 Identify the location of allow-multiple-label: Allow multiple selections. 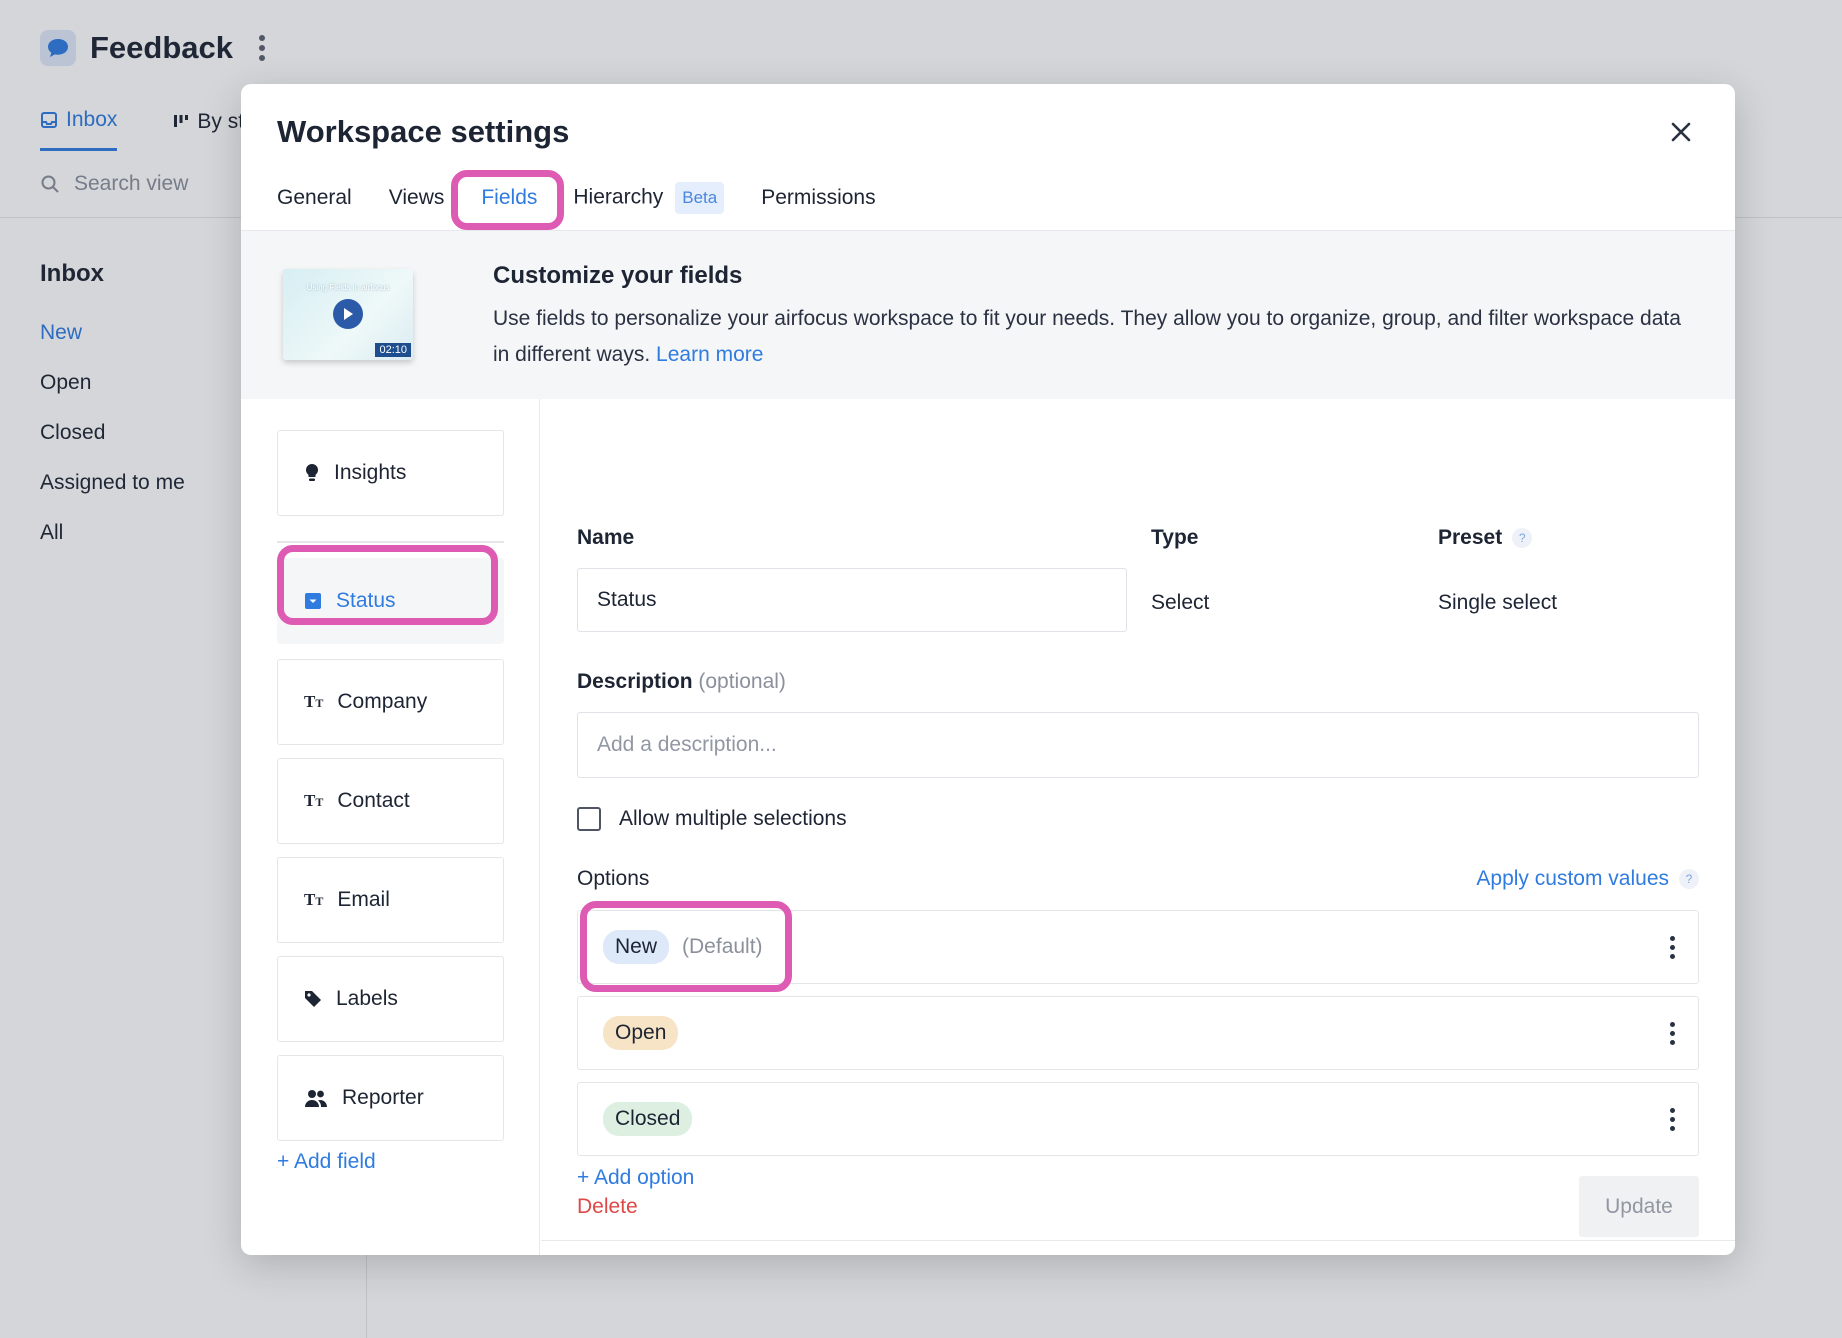
(733, 818).